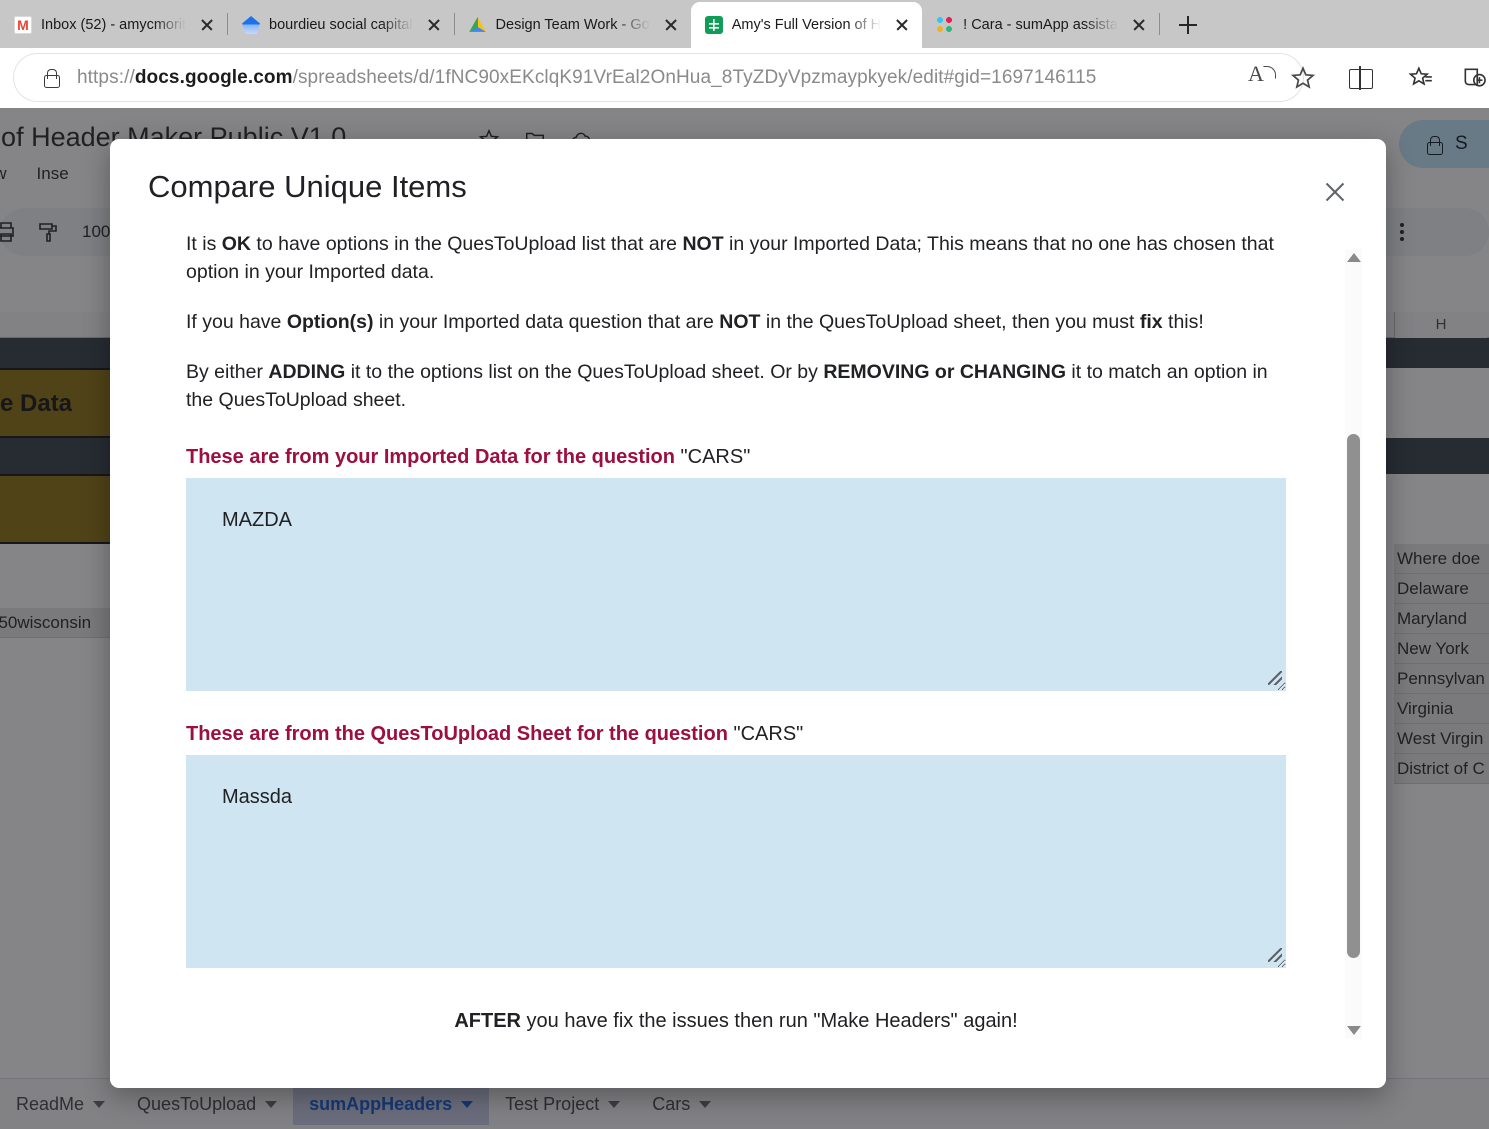  Describe the element at coordinates (736, 585) in the screenshot. I see `imported-data-textarea` at that location.